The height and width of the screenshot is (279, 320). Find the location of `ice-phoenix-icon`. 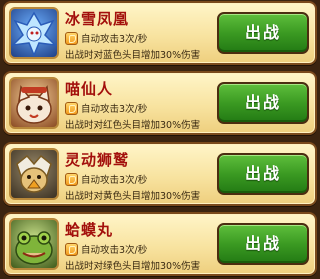

ice-phoenix-icon is located at coordinates (34, 33).